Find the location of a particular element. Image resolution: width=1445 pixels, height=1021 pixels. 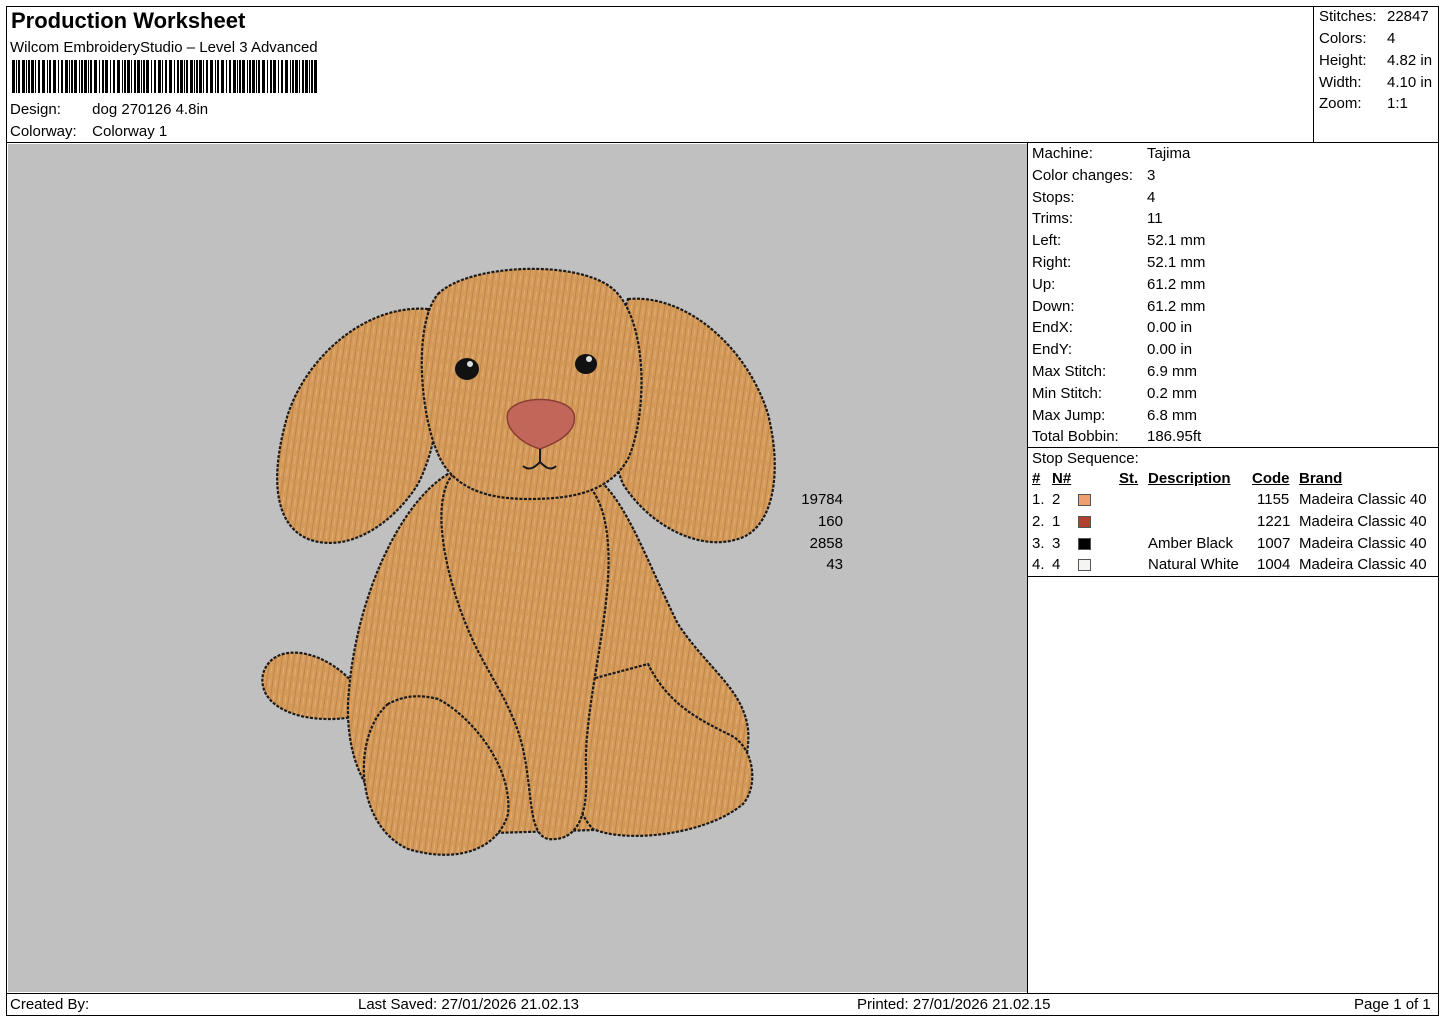

machine-info-label: Total Bobbin: is located at coordinates (1075, 437).